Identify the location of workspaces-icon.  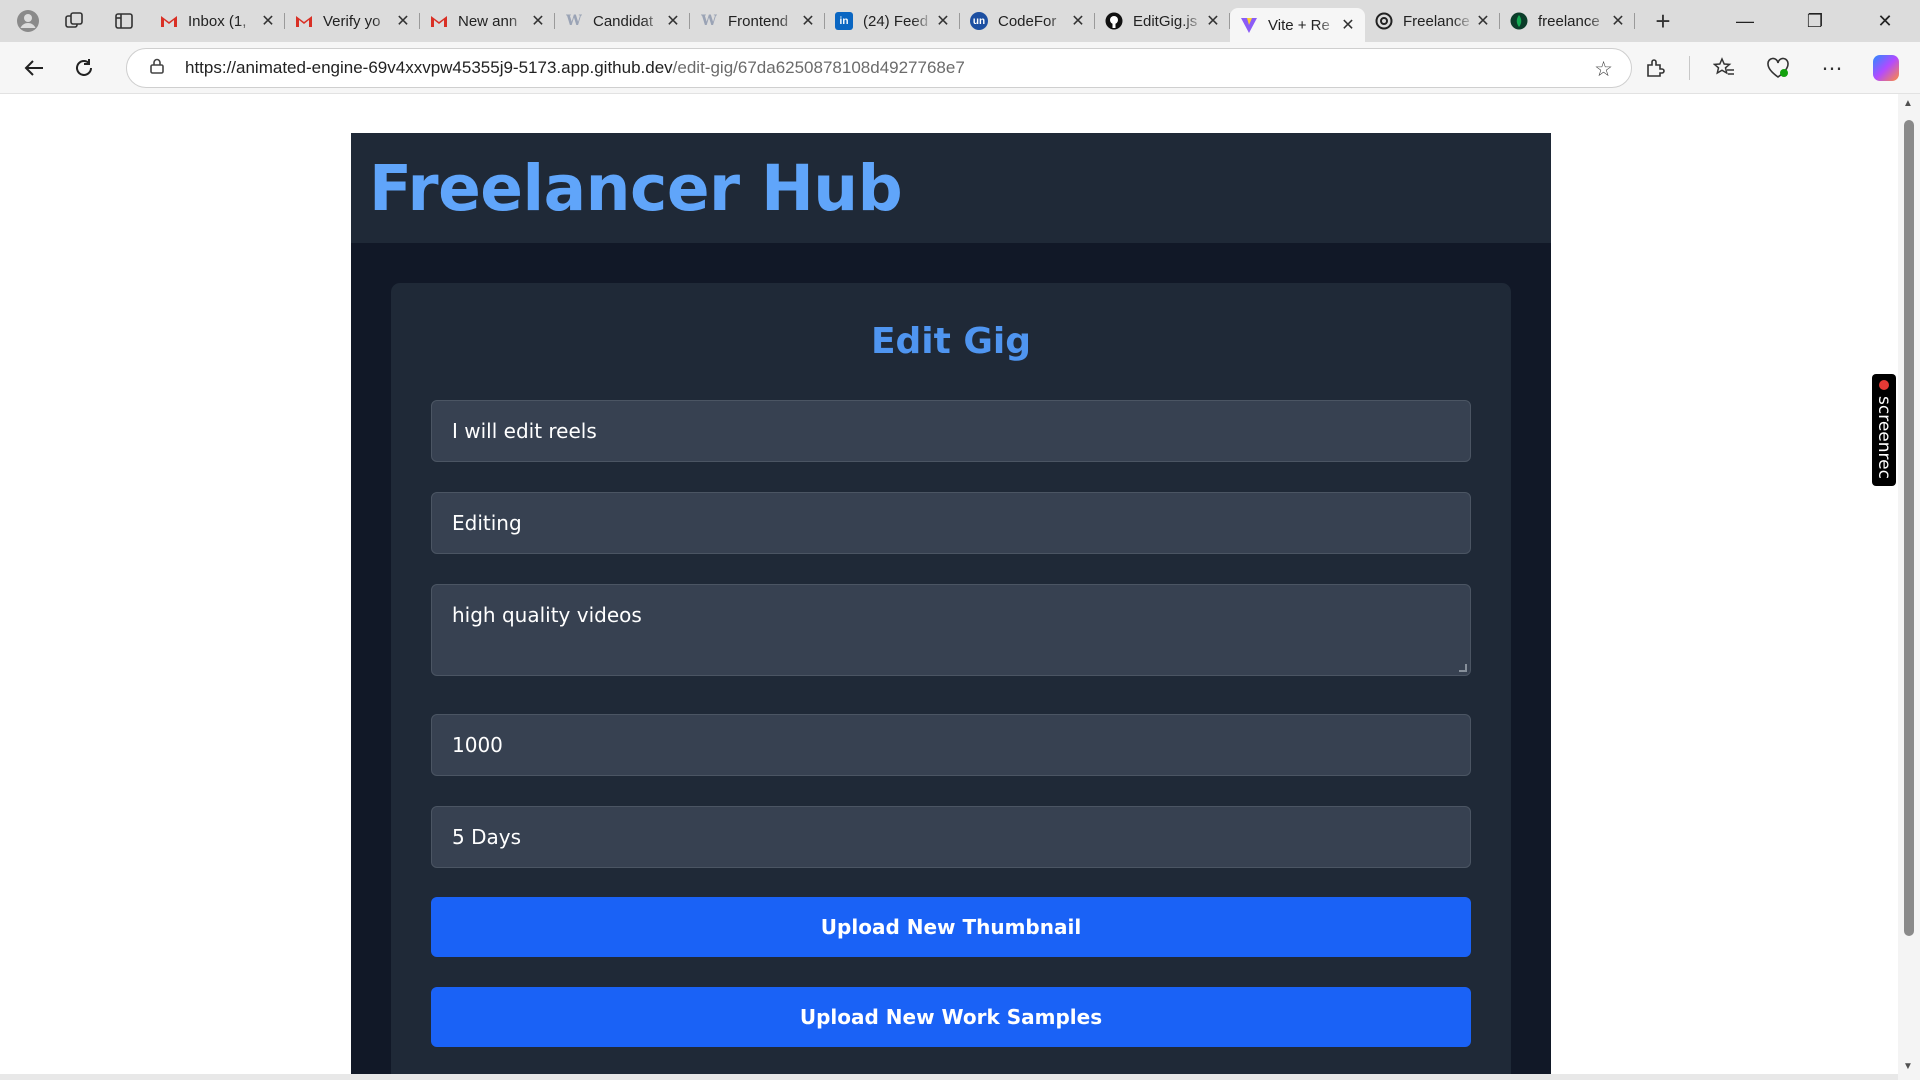
(74, 21).